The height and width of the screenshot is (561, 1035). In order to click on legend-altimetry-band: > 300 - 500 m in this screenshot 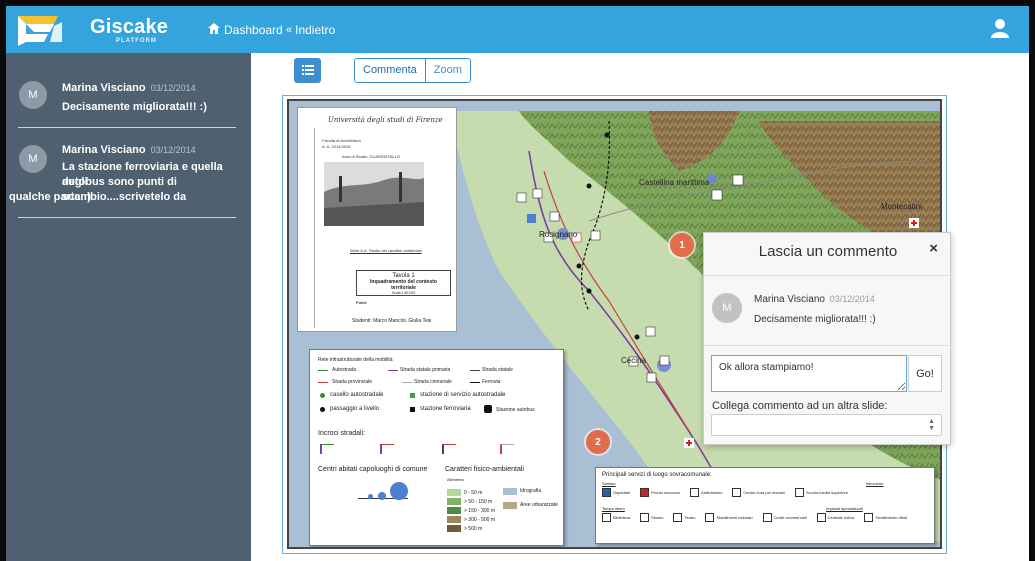, I will do `click(471, 519)`.